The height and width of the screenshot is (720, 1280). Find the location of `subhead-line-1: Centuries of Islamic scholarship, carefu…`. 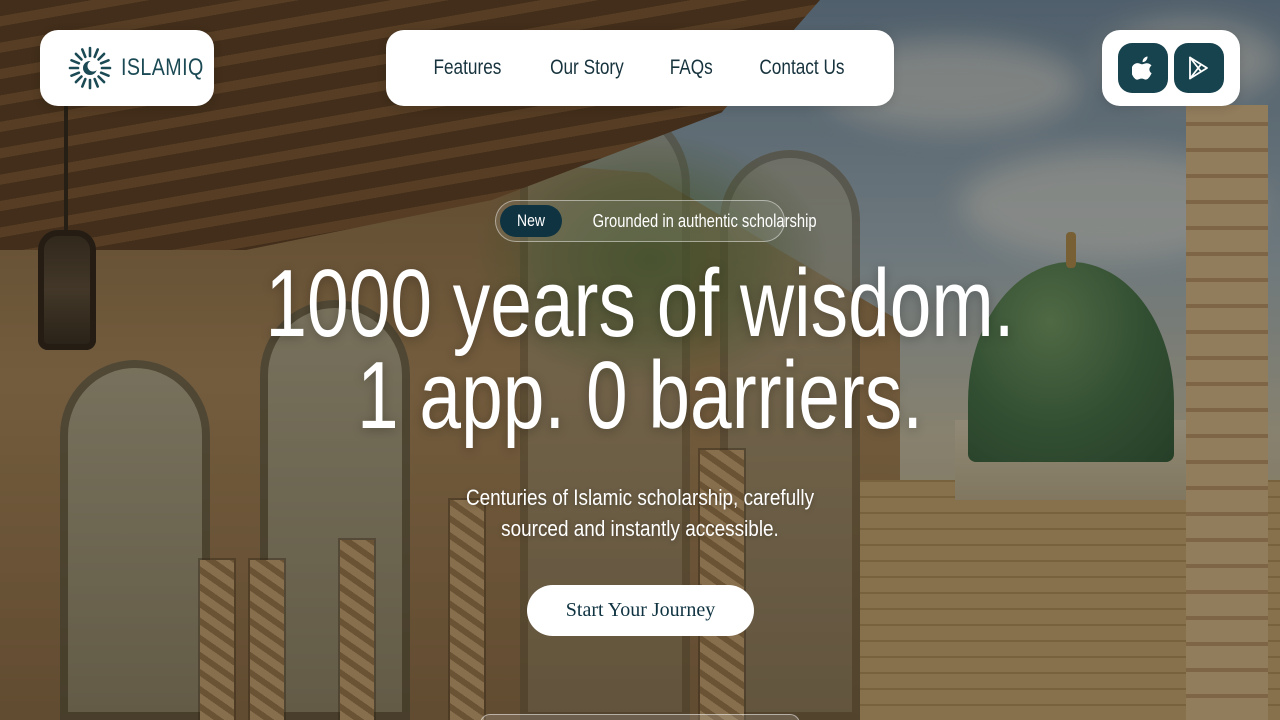

subhead-line-1: Centuries of Islamic scholarship, carefu… is located at coordinates (640, 497).